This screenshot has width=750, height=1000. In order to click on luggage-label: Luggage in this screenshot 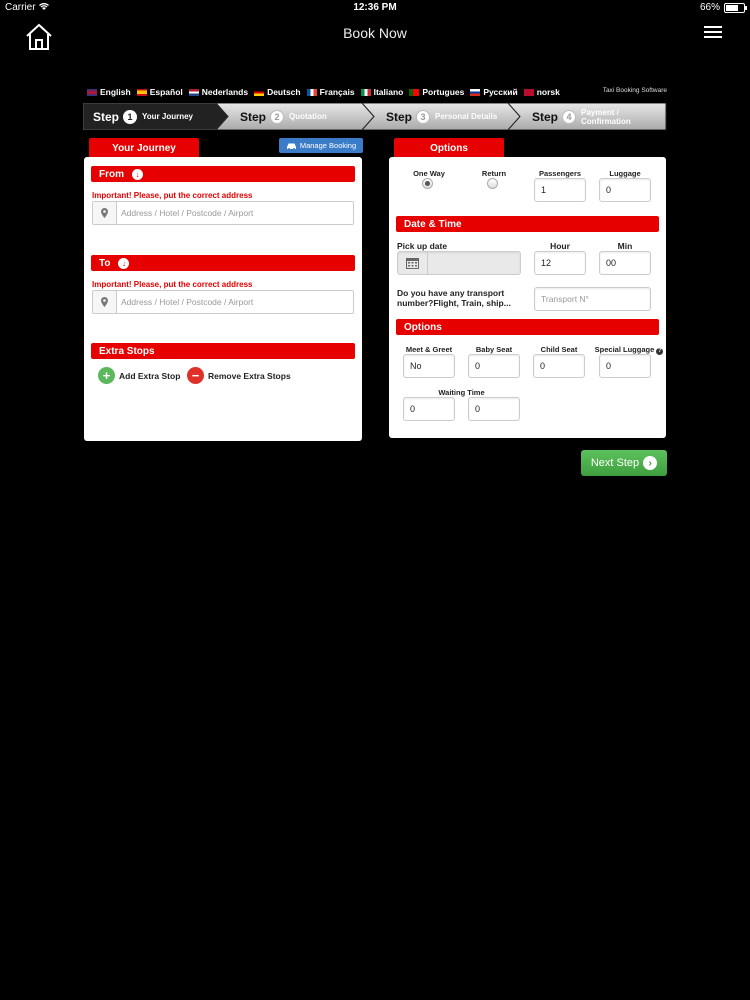, I will do `click(625, 173)`.